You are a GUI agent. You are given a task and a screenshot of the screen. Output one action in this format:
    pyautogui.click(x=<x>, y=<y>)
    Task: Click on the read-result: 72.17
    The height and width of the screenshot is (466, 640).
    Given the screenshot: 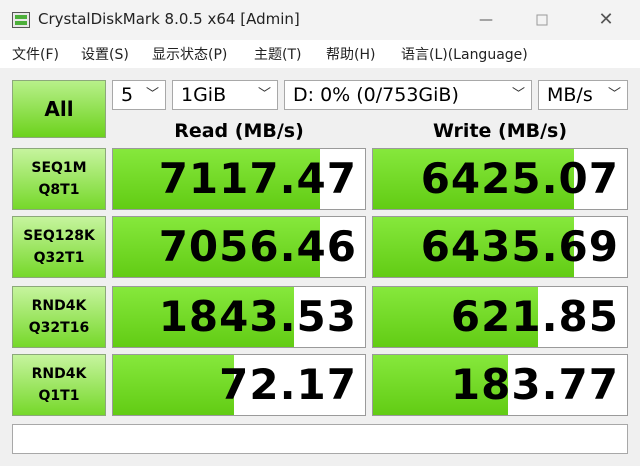 What is the action you would take?
    pyautogui.click(x=239, y=385)
    